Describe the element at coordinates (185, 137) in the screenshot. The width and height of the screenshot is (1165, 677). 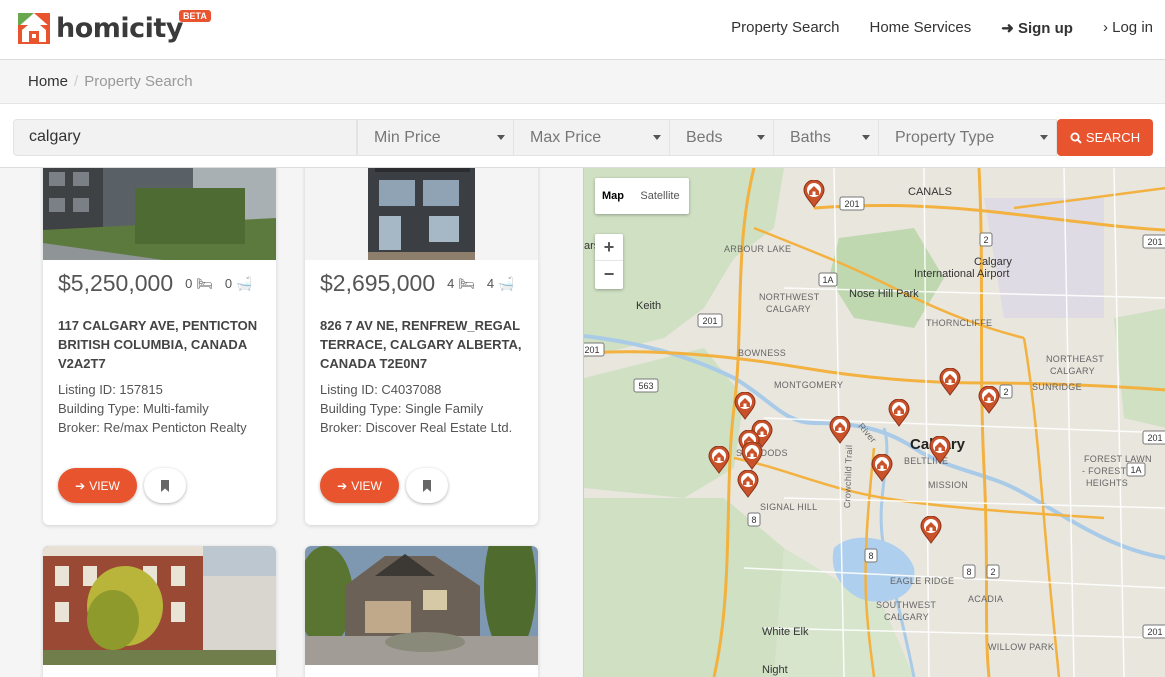
I see `location-search-input: calgary` at that location.